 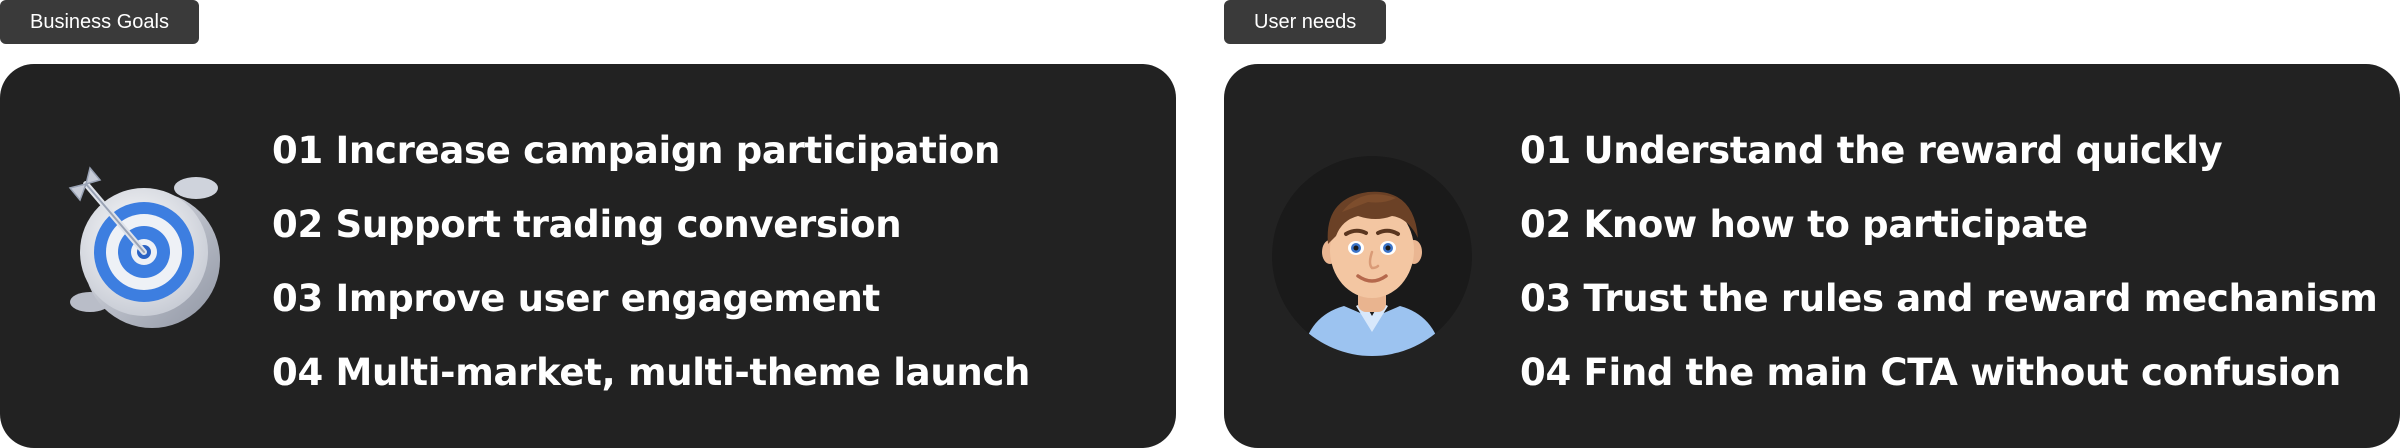 What do you see at coordinates (1871, 150) in the screenshot?
I see `list-item: 01 Understand the reward quickly` at bounding box center [1871, 150].